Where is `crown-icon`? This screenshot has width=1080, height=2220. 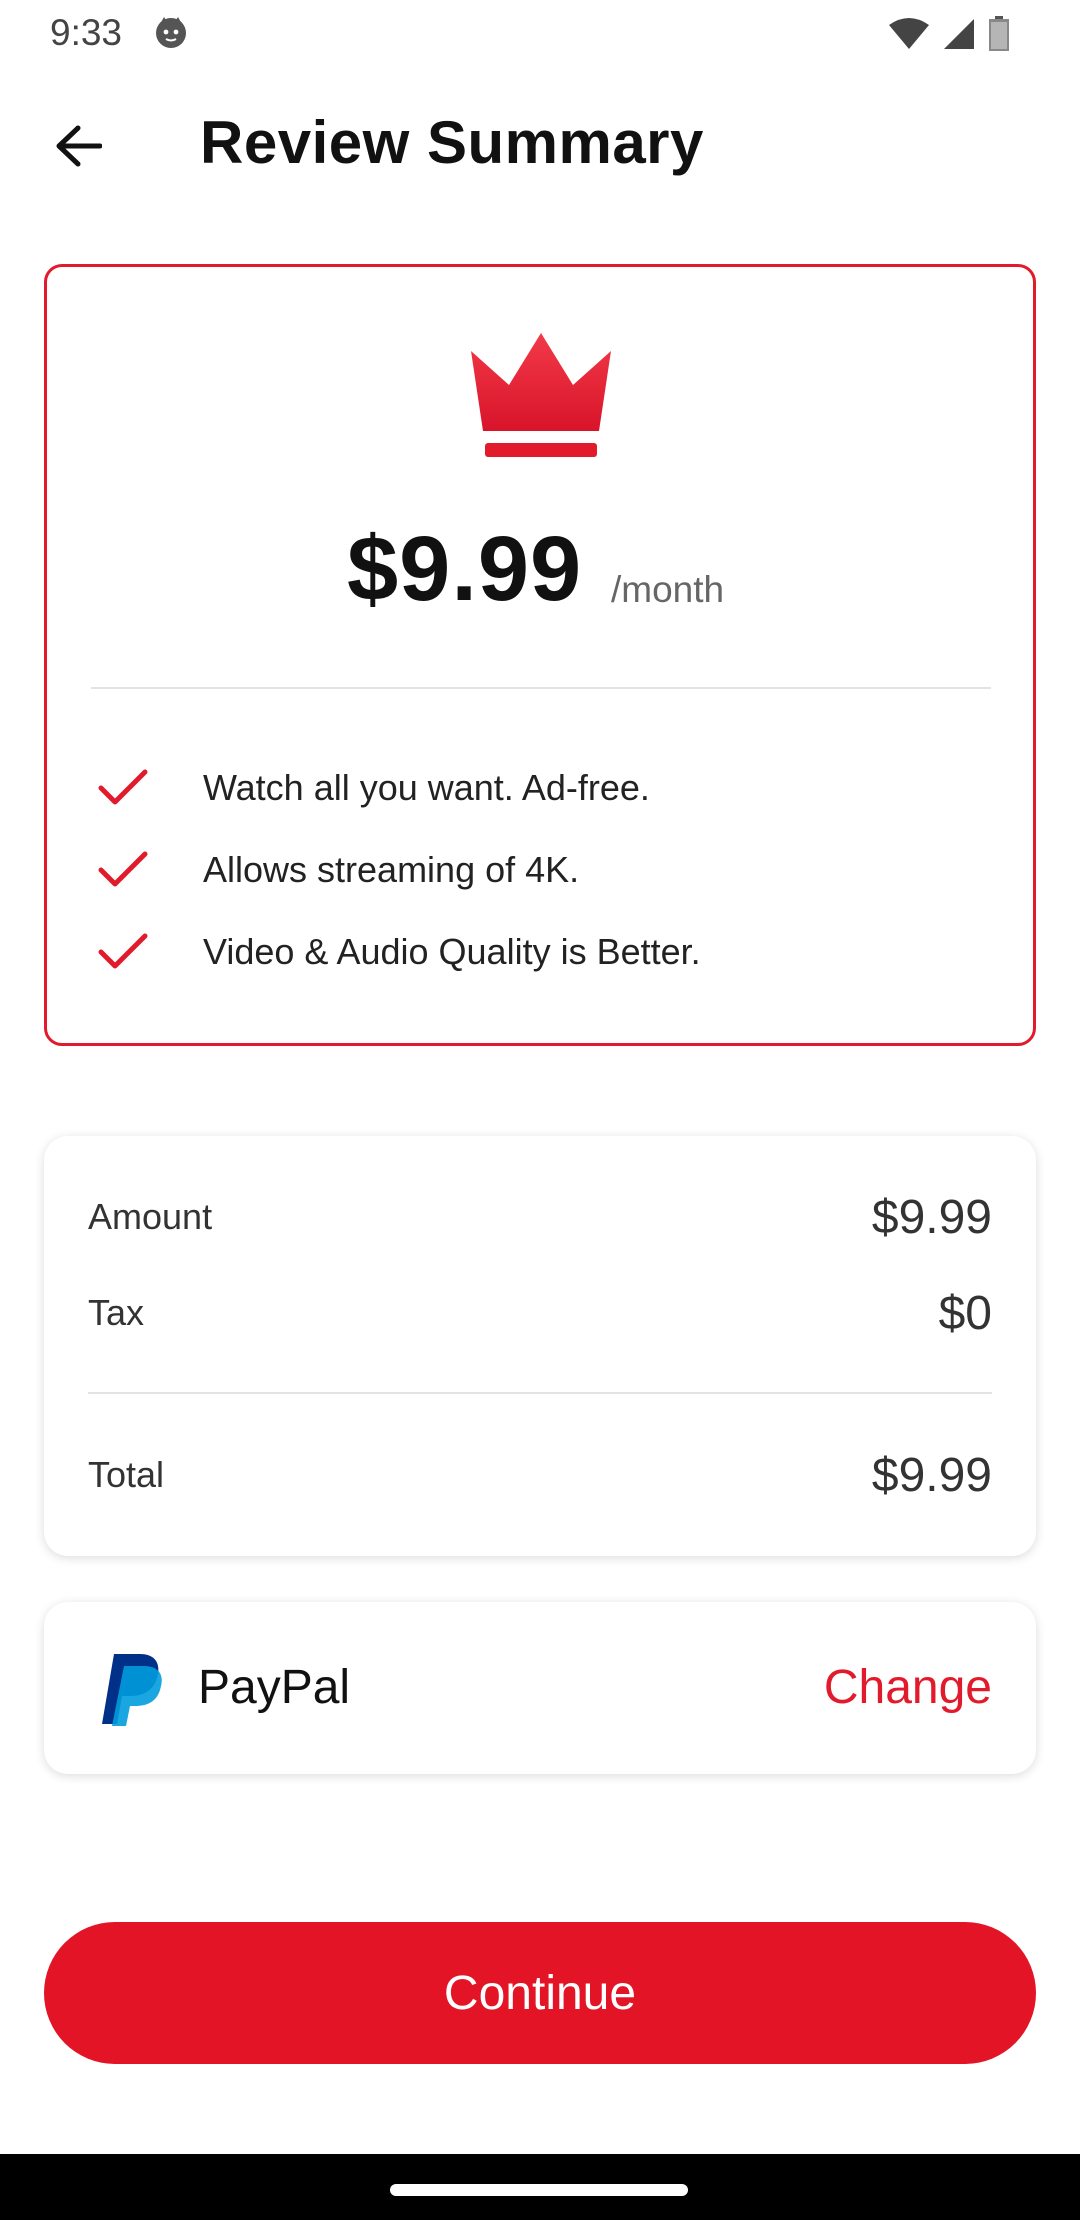 crown-icon is located at coordinates (541, 395).